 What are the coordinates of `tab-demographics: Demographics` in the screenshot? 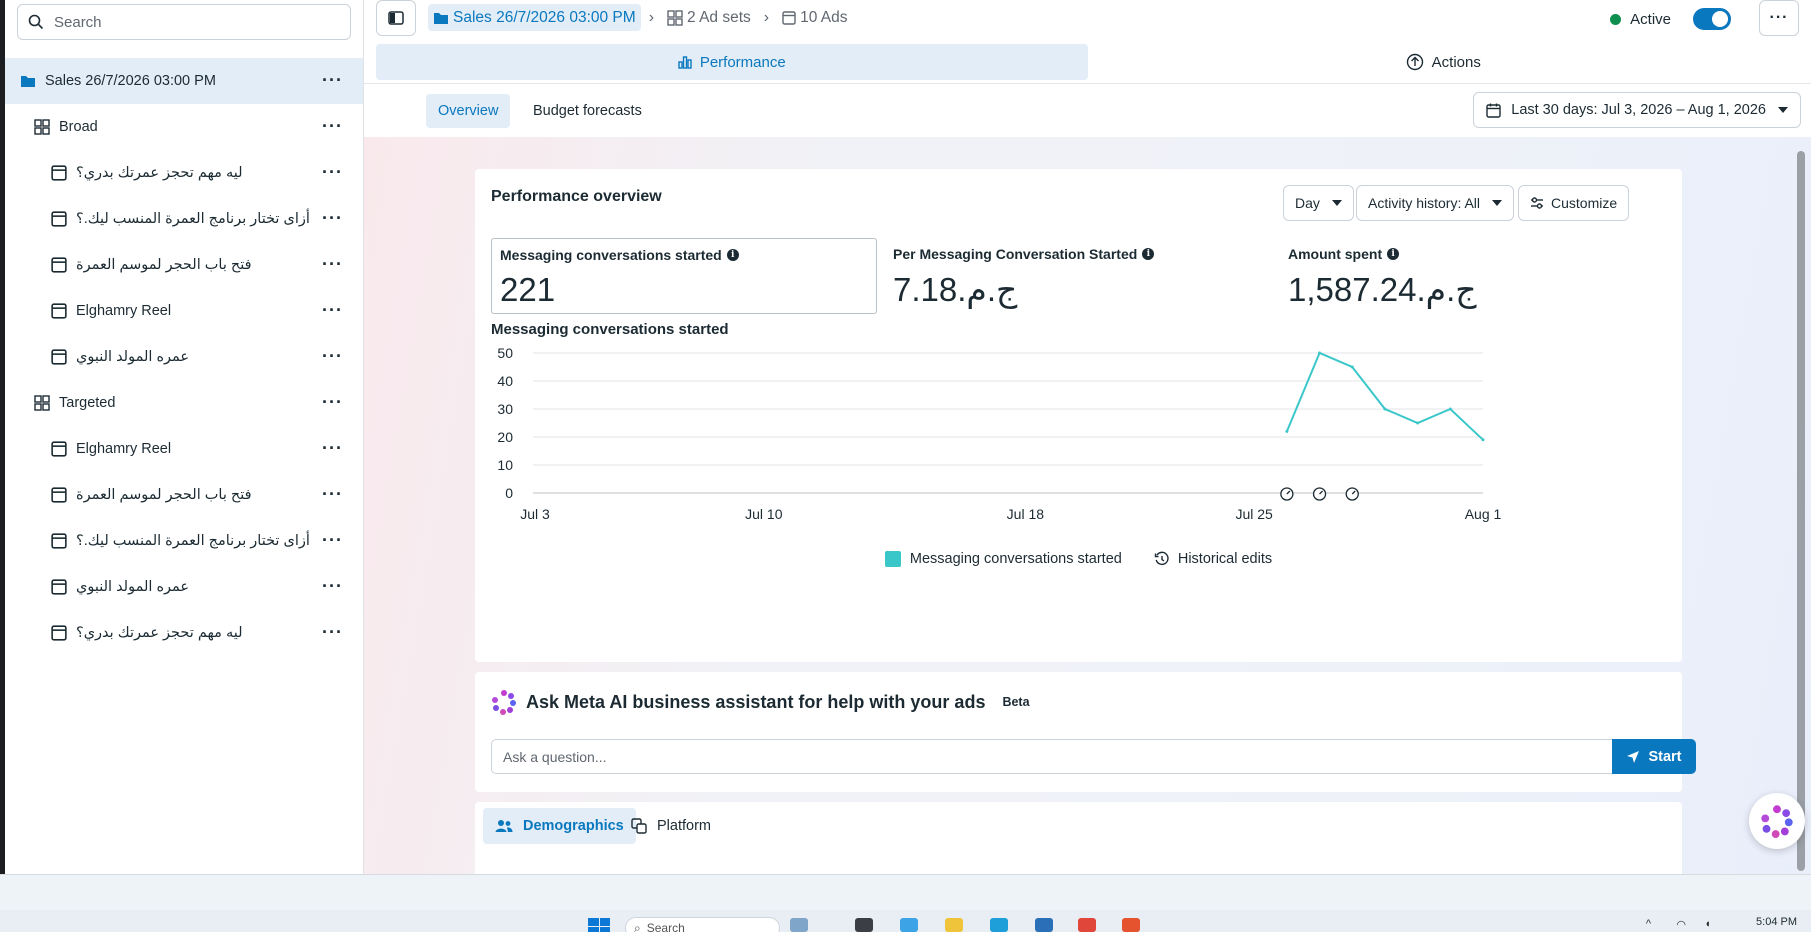 It's located at (559, 826).